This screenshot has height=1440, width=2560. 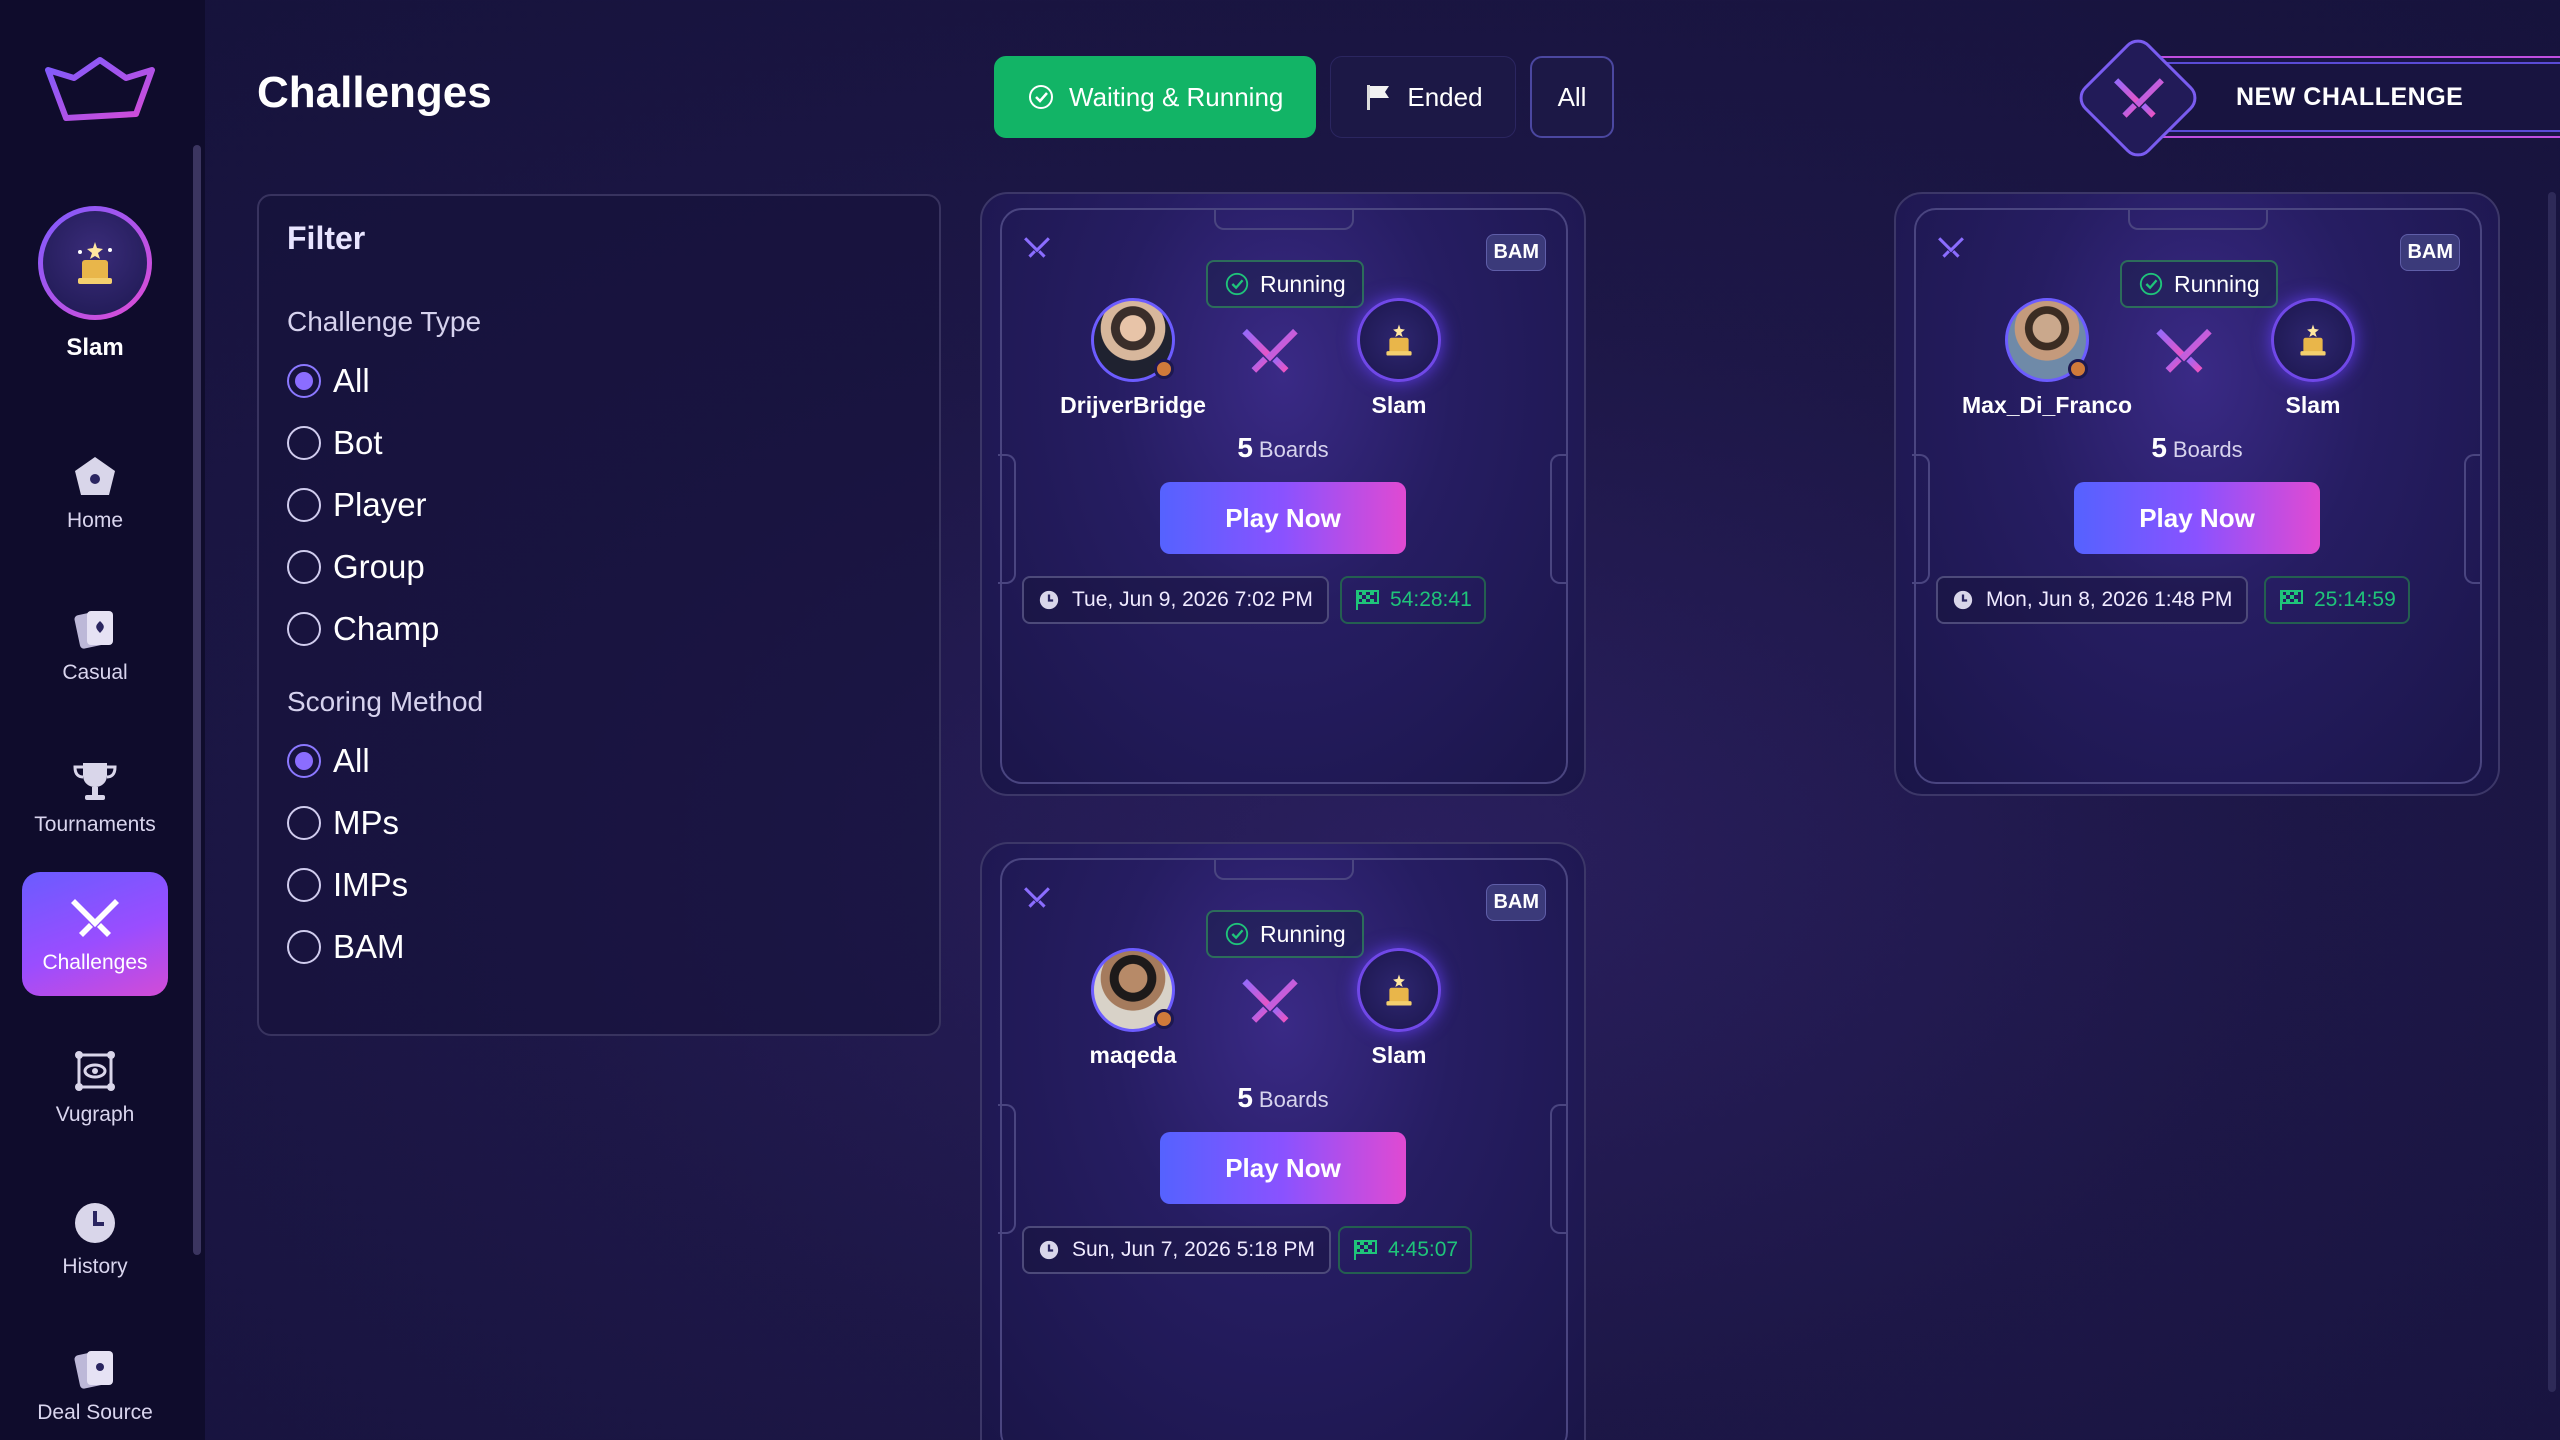 What do you see at coordinates (1133, 405) in the screenshot?
I see `player-name: DrijverBridge` at bounding box center [1133, 405].